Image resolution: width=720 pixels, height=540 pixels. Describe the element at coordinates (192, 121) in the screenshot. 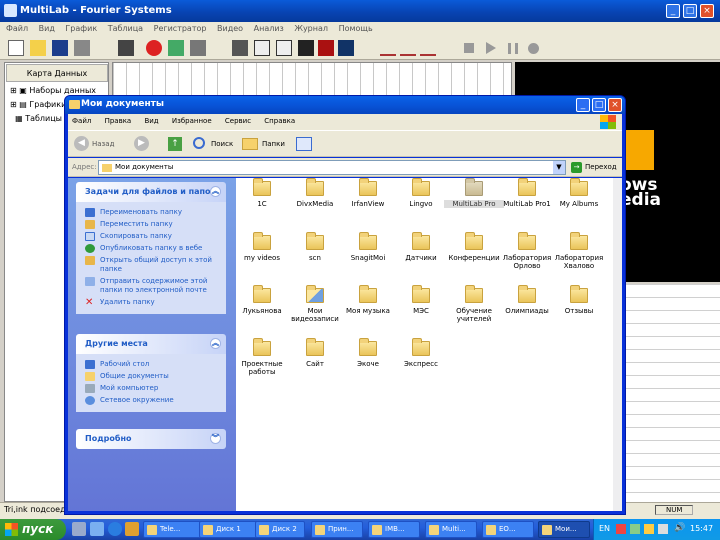

I see `menu-favorites: Избранное` at that location.